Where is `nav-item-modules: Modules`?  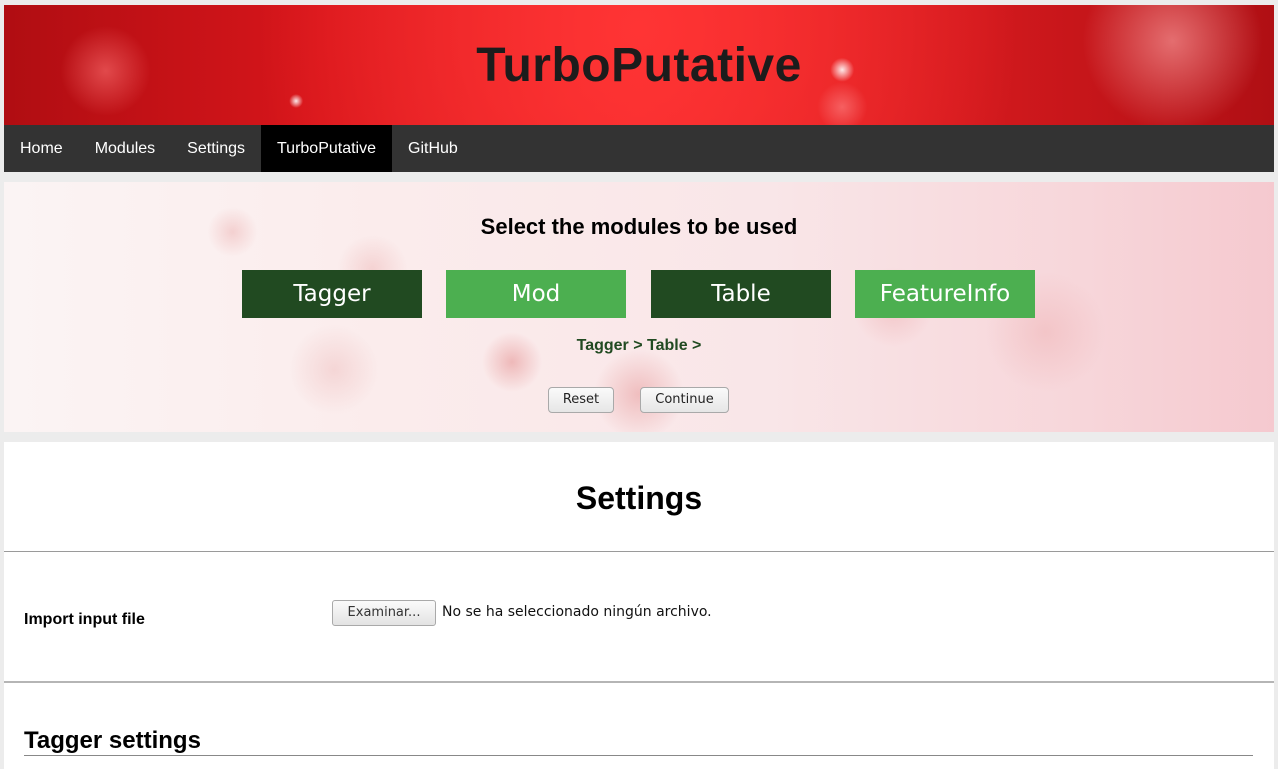 nav-item-modules: Modules is located at coordinates (125, 148).